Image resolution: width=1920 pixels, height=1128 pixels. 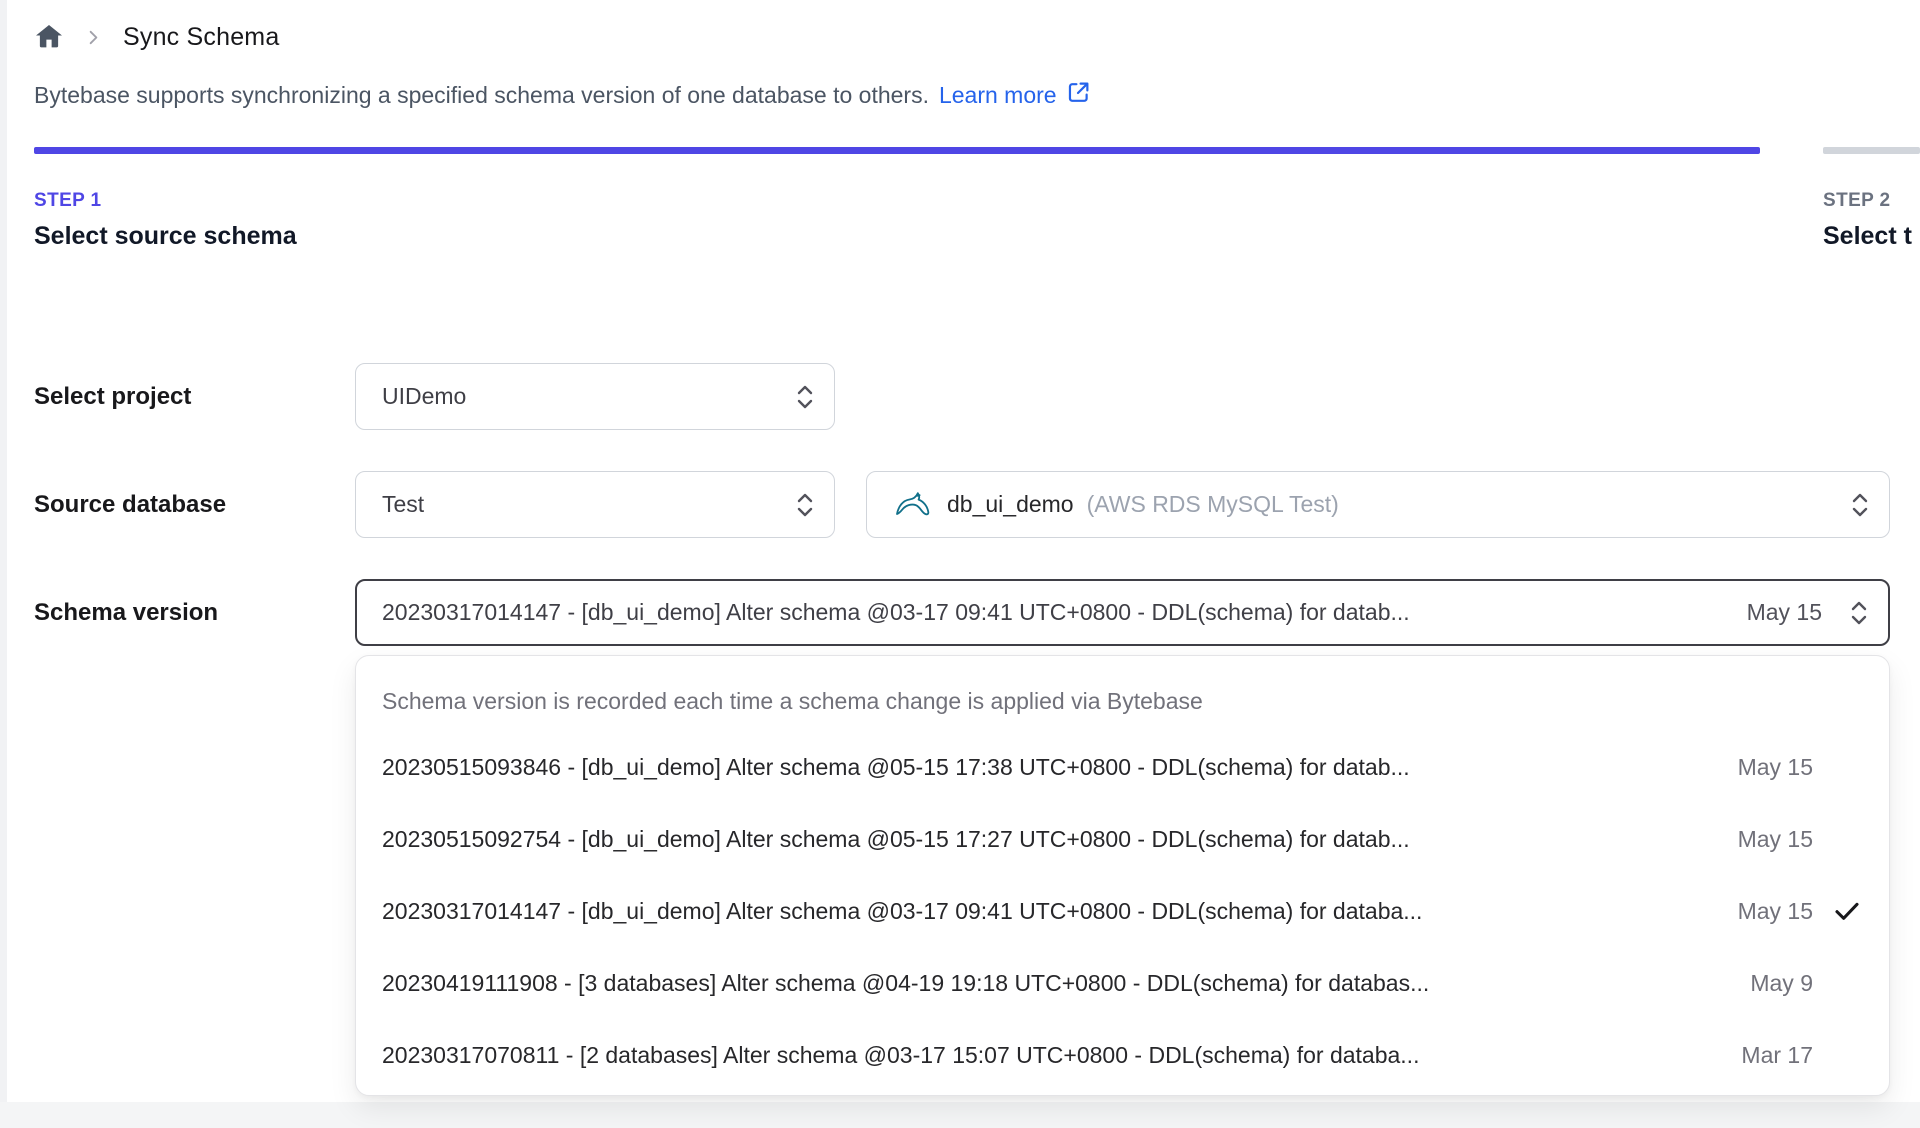 What do you see at coordinates (1857, 200) in the screenshot?
I see `step-2-label: STEP 2` at bounding box center [1857, 200].